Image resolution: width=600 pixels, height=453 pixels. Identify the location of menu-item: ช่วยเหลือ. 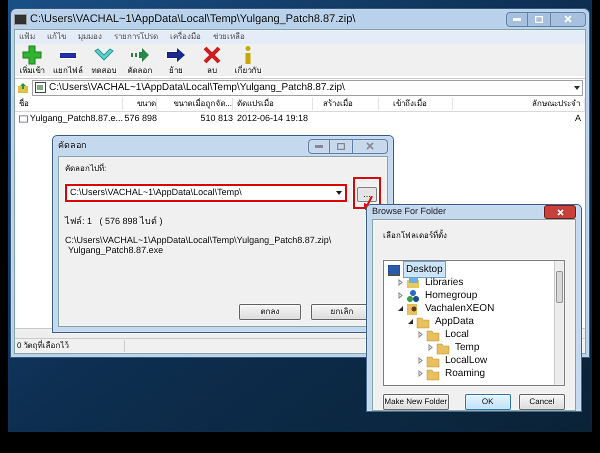
(229, 37).